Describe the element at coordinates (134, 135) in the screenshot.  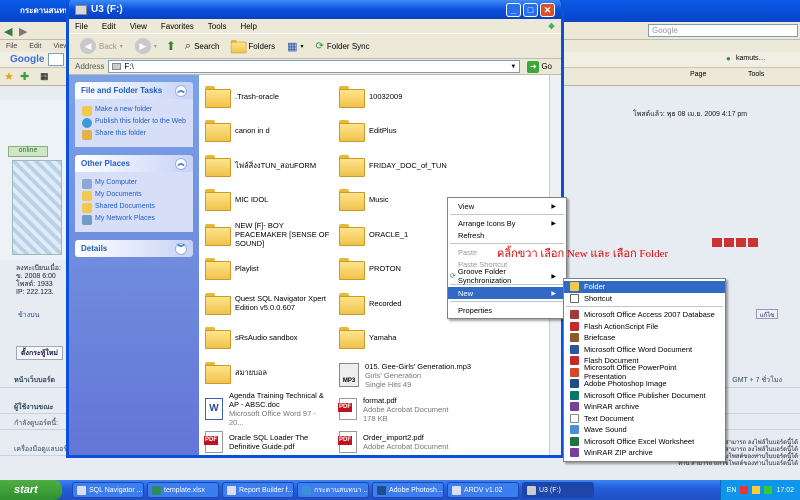
I see `task-share-folder: Share this folder` at that location.